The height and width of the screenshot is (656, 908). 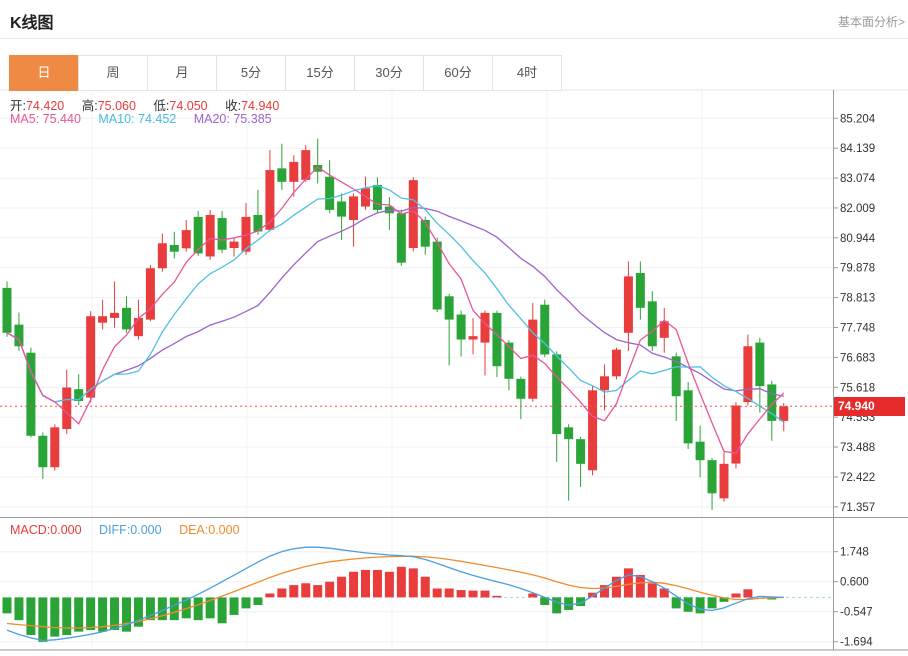 What do you see at coordinates (61, 119) in the screenshot?
I see `ma5-value: 75.440` at bounding box center [61, 119].